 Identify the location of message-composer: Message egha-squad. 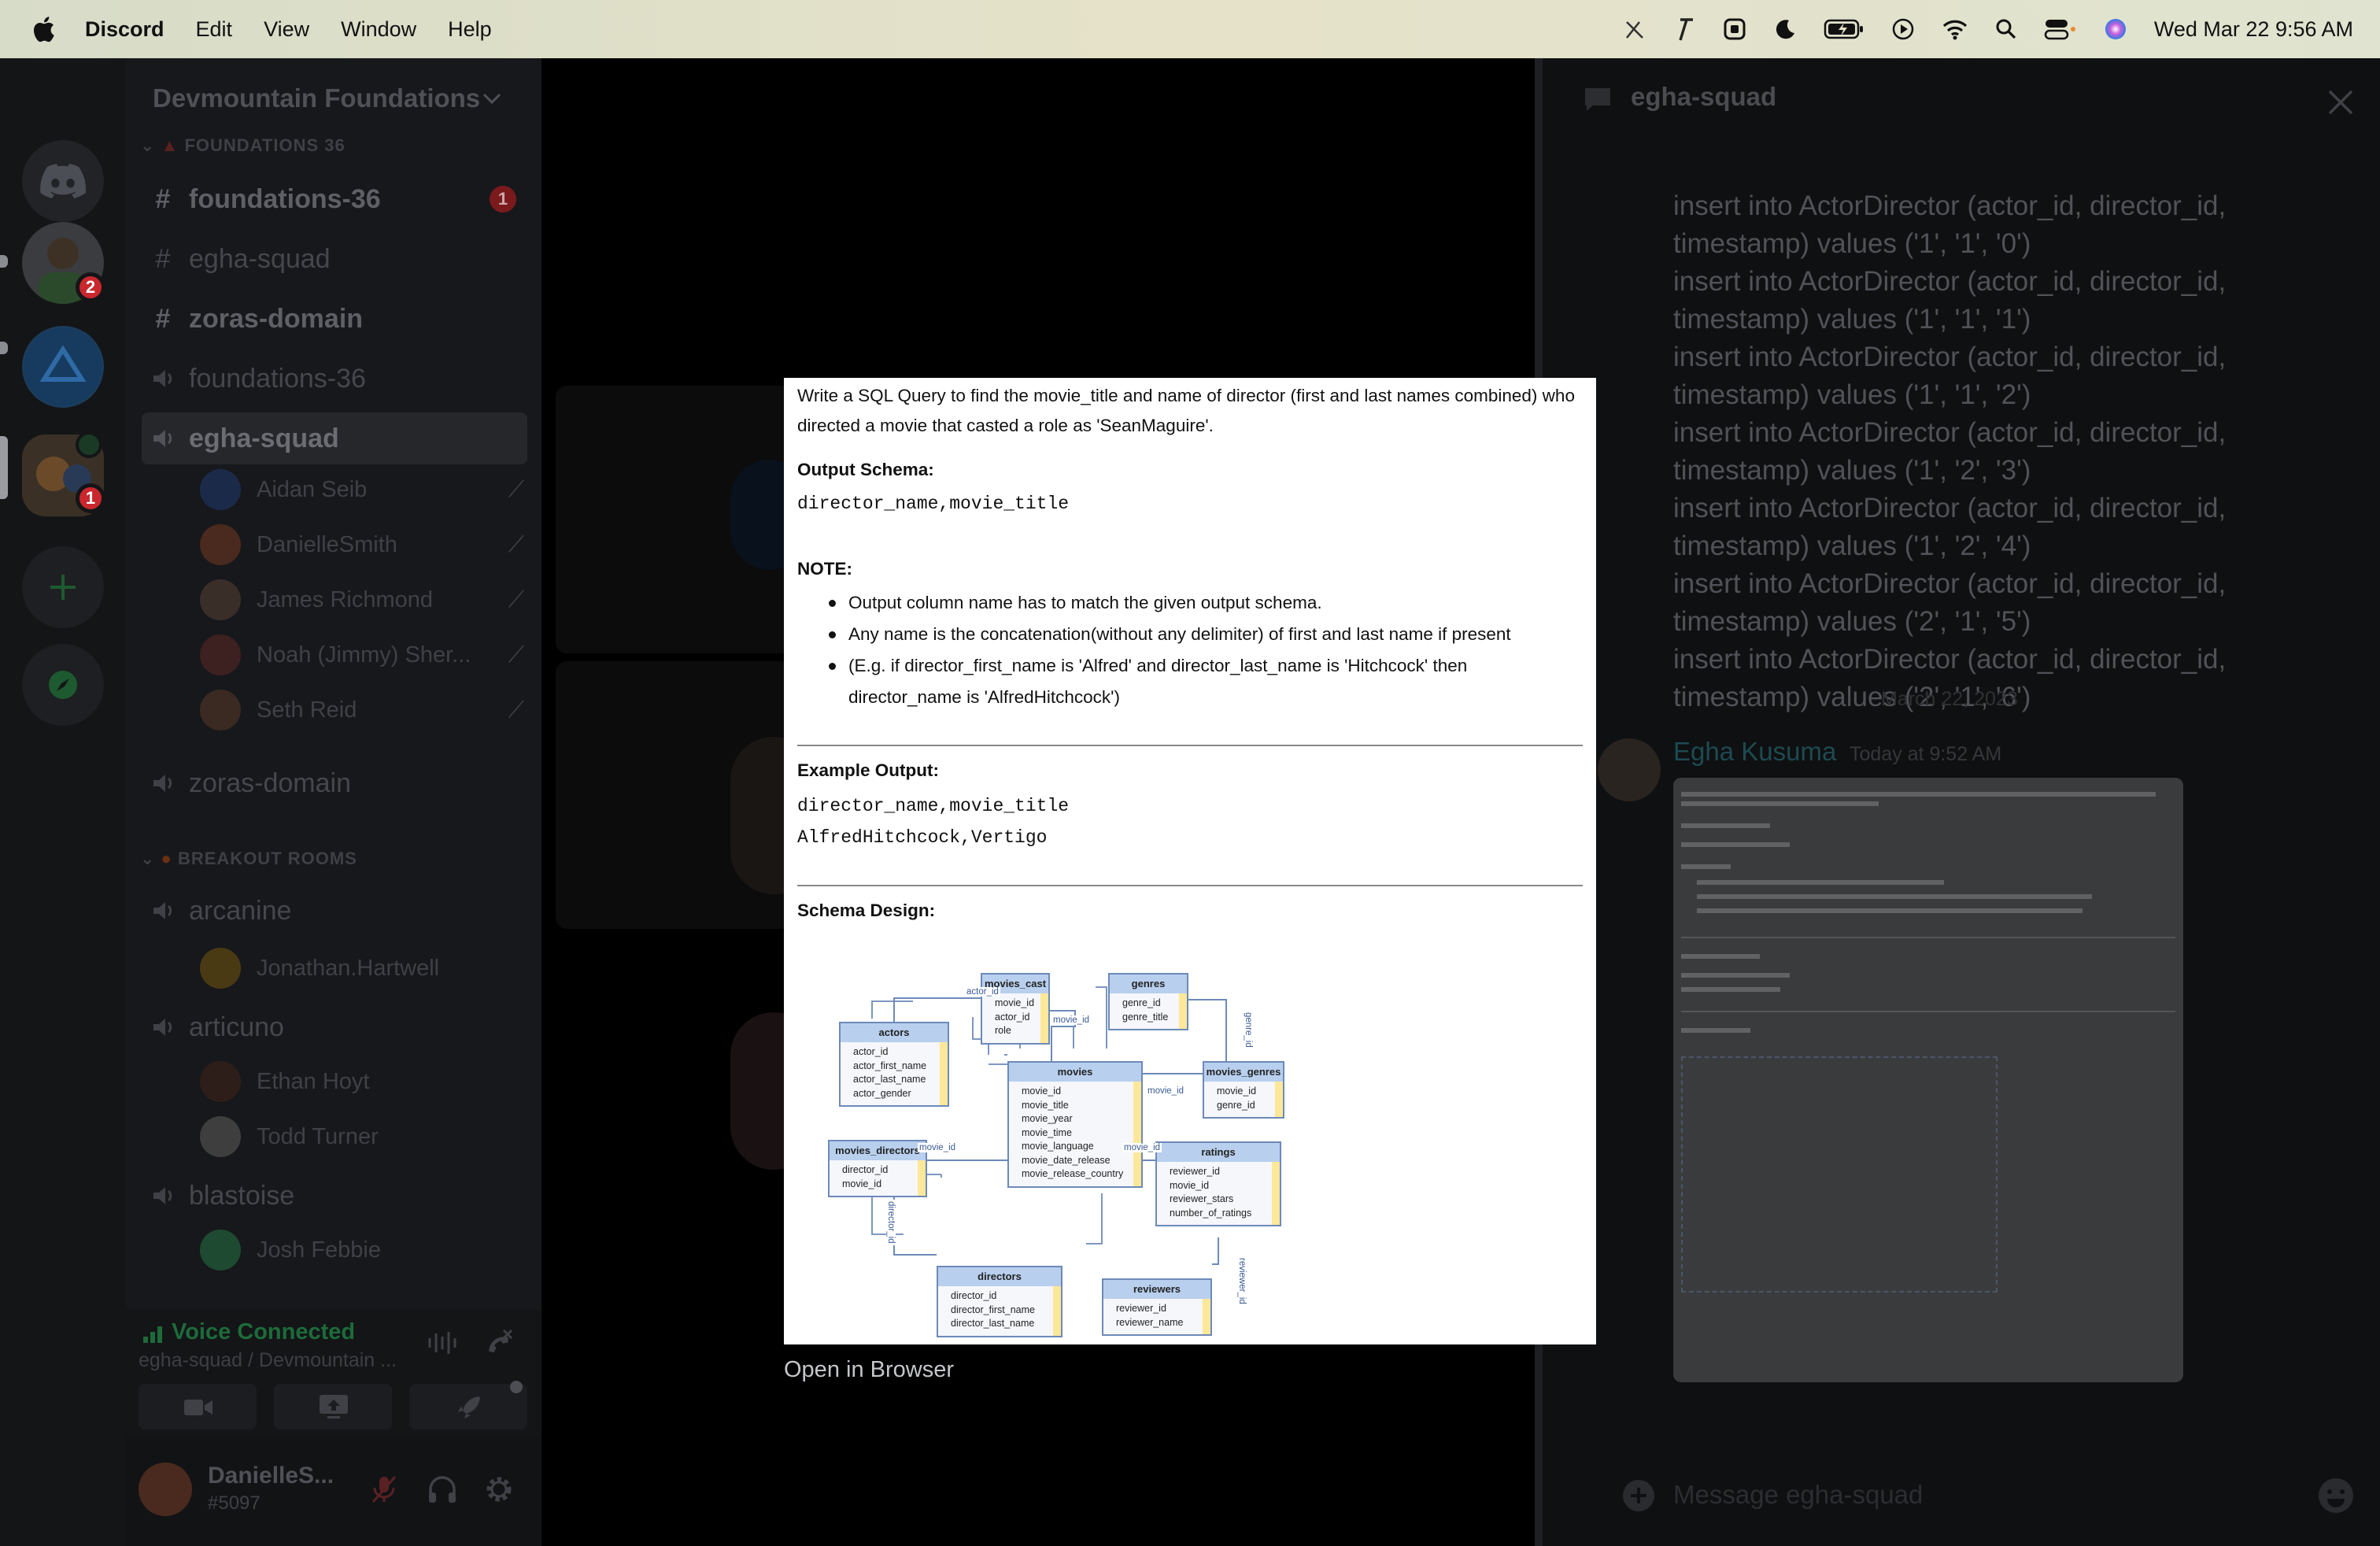
(1967, 1495).